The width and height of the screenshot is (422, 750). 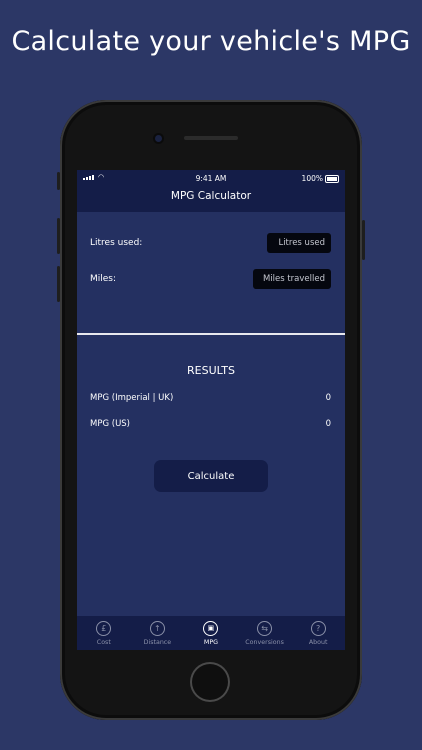 I want to click on tab-about: ? About, so click(x=318, y=633).